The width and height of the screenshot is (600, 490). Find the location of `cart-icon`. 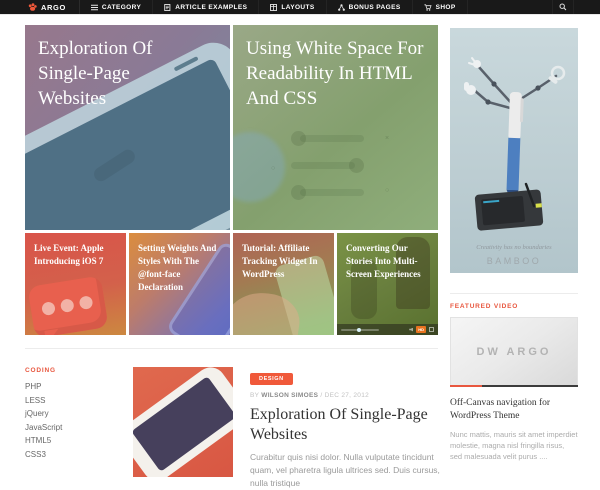

cart-icon is located at coordinates (427, 7).